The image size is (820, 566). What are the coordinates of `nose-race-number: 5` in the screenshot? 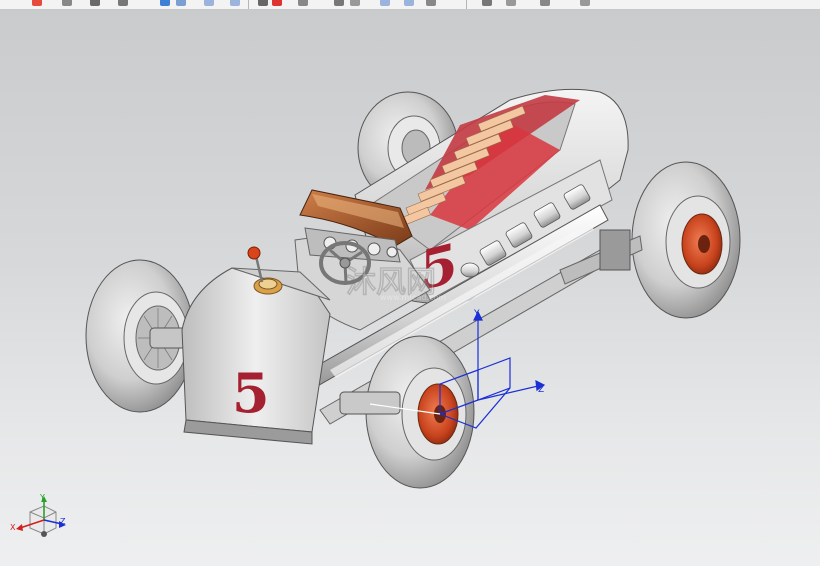 It's located at (251, 393).